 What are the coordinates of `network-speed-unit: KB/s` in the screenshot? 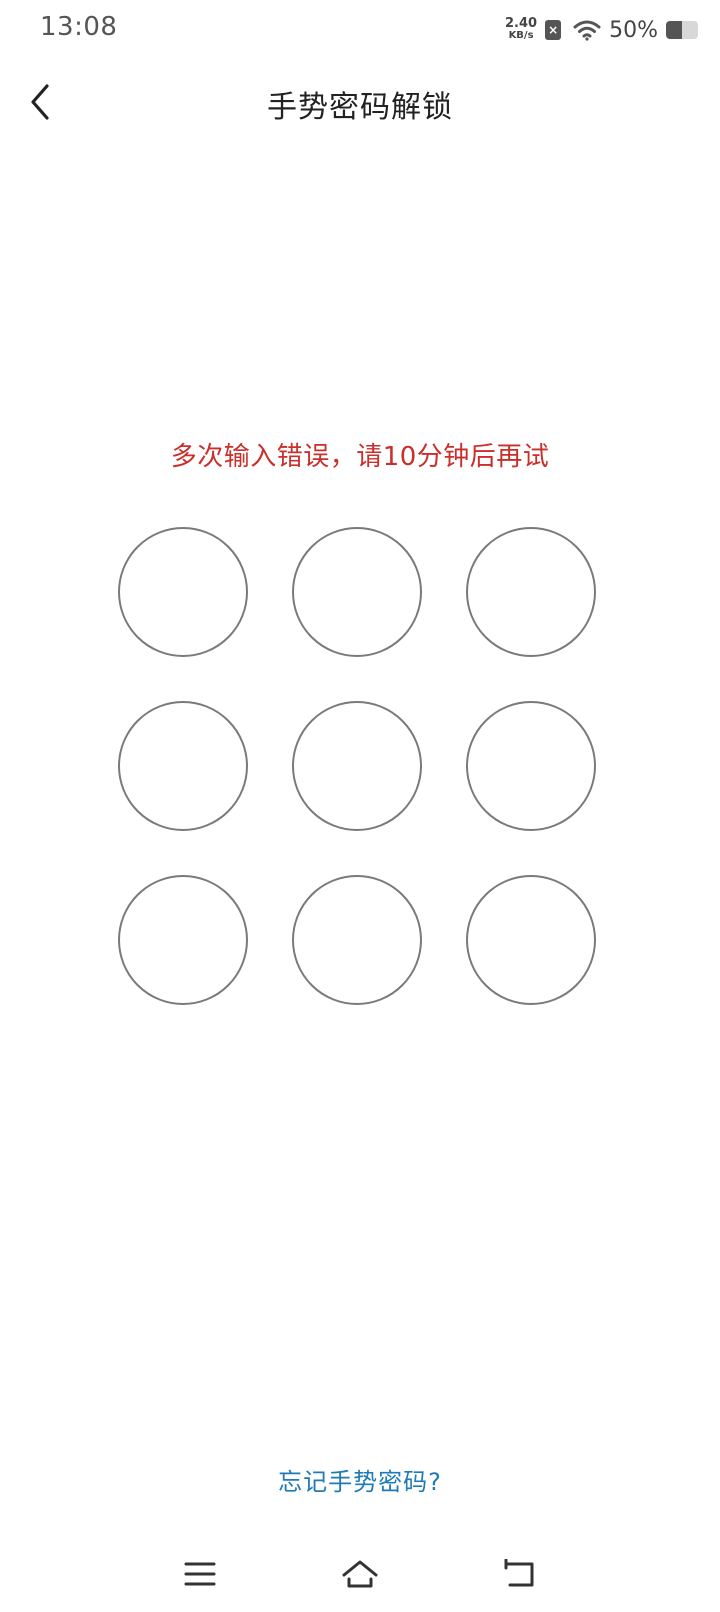 It's located at (521, 35).